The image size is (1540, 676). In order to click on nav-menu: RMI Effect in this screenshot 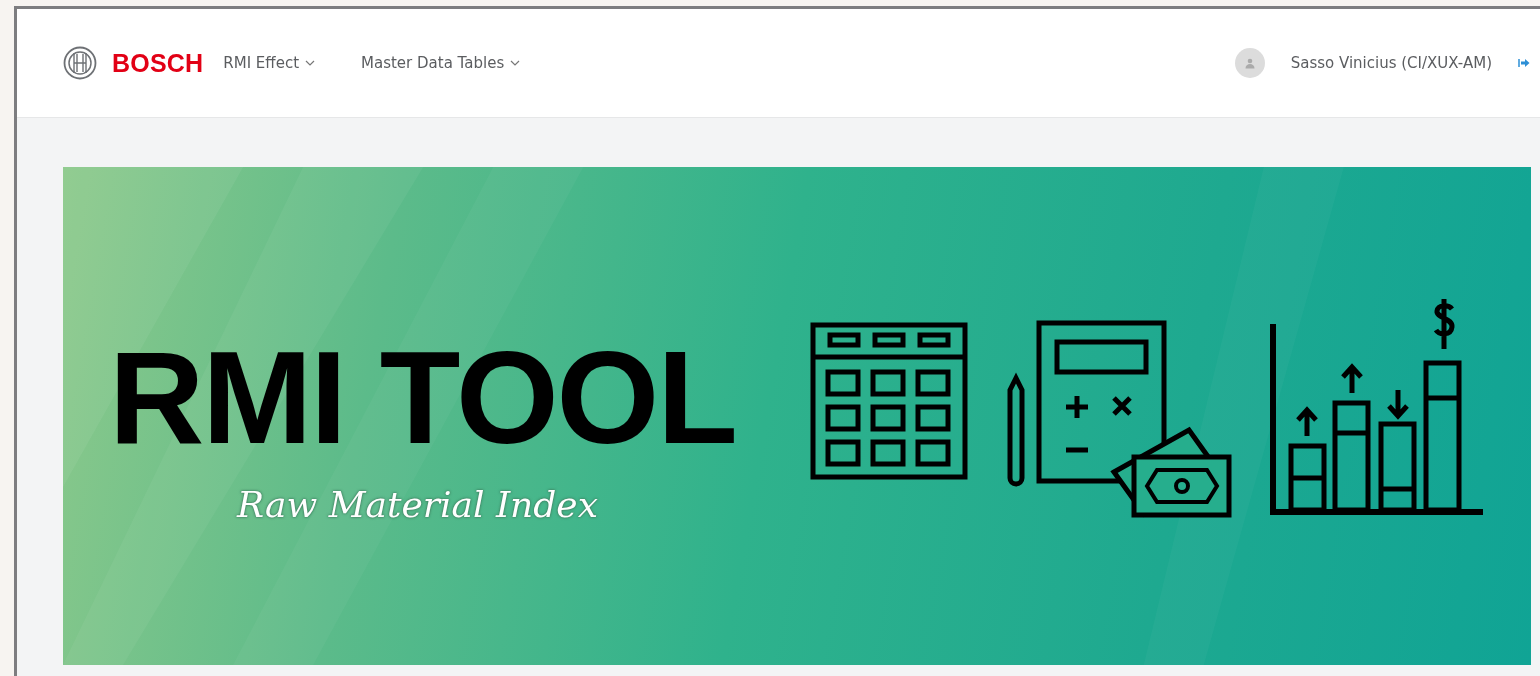, I will do `click(269, 63)`.